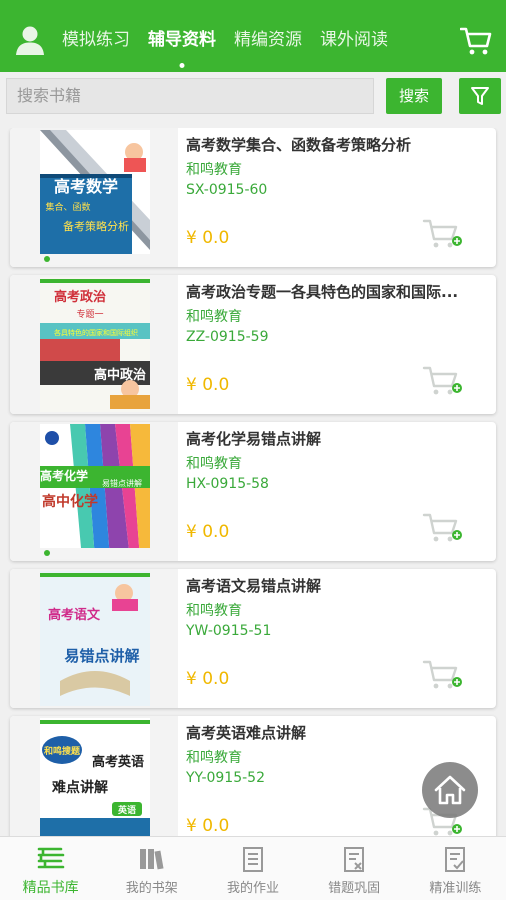 Image resolution: width=506 pixels, height=900 pixels. What do you see at coordinates (74, 615) in the screenshot?
I see `cover-title: 高考语文` at bounding box center [74, 615].